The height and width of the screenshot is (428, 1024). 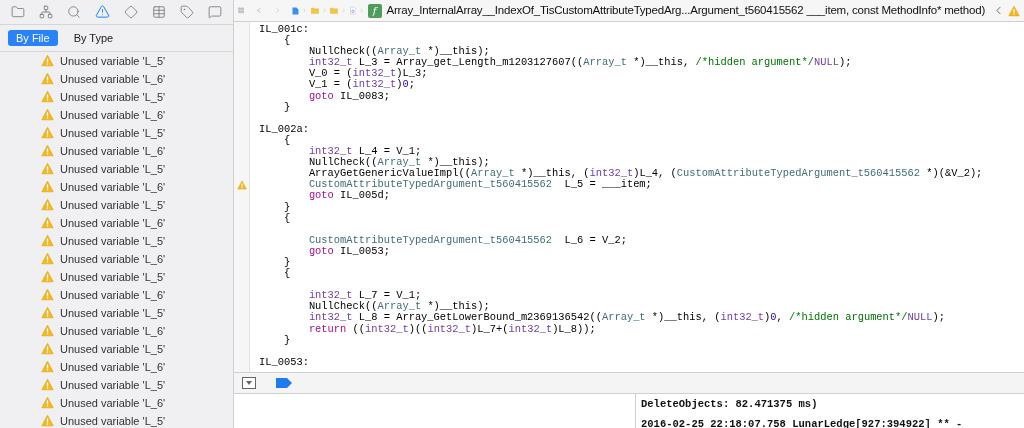 I want to click on diamond-icon, so click(x=131, y=11).